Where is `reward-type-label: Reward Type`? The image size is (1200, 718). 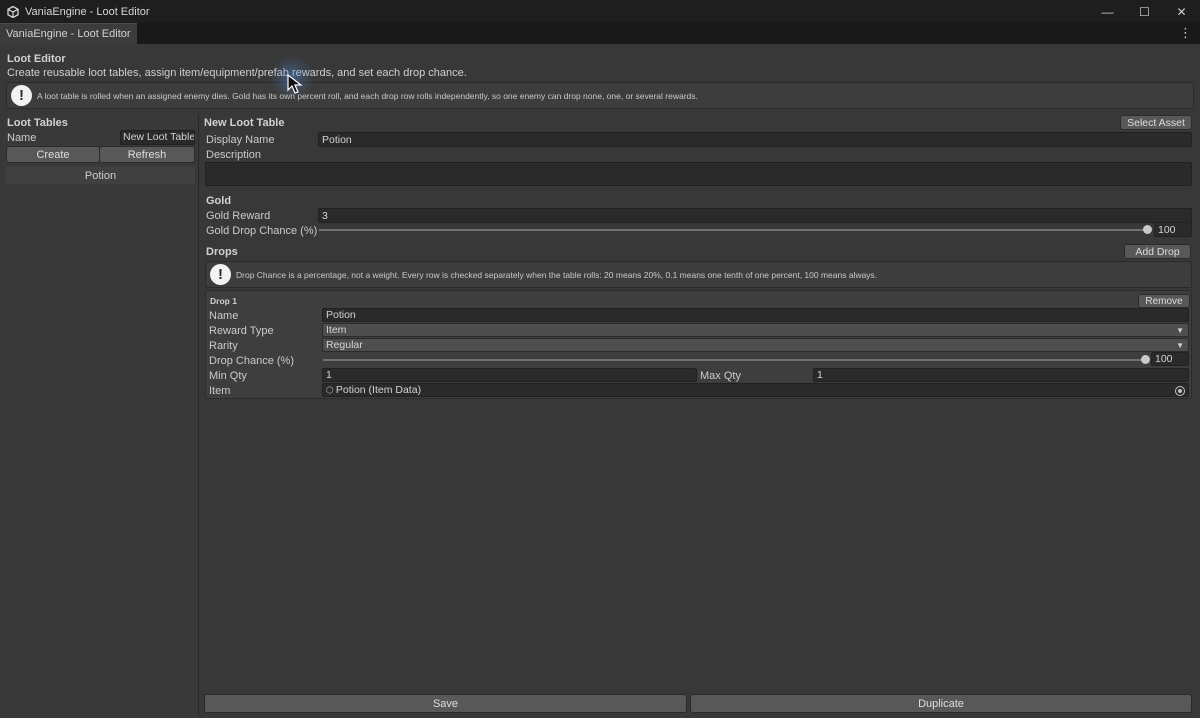 reward-type-label: Reward Type is located at coordinates (241, 331).